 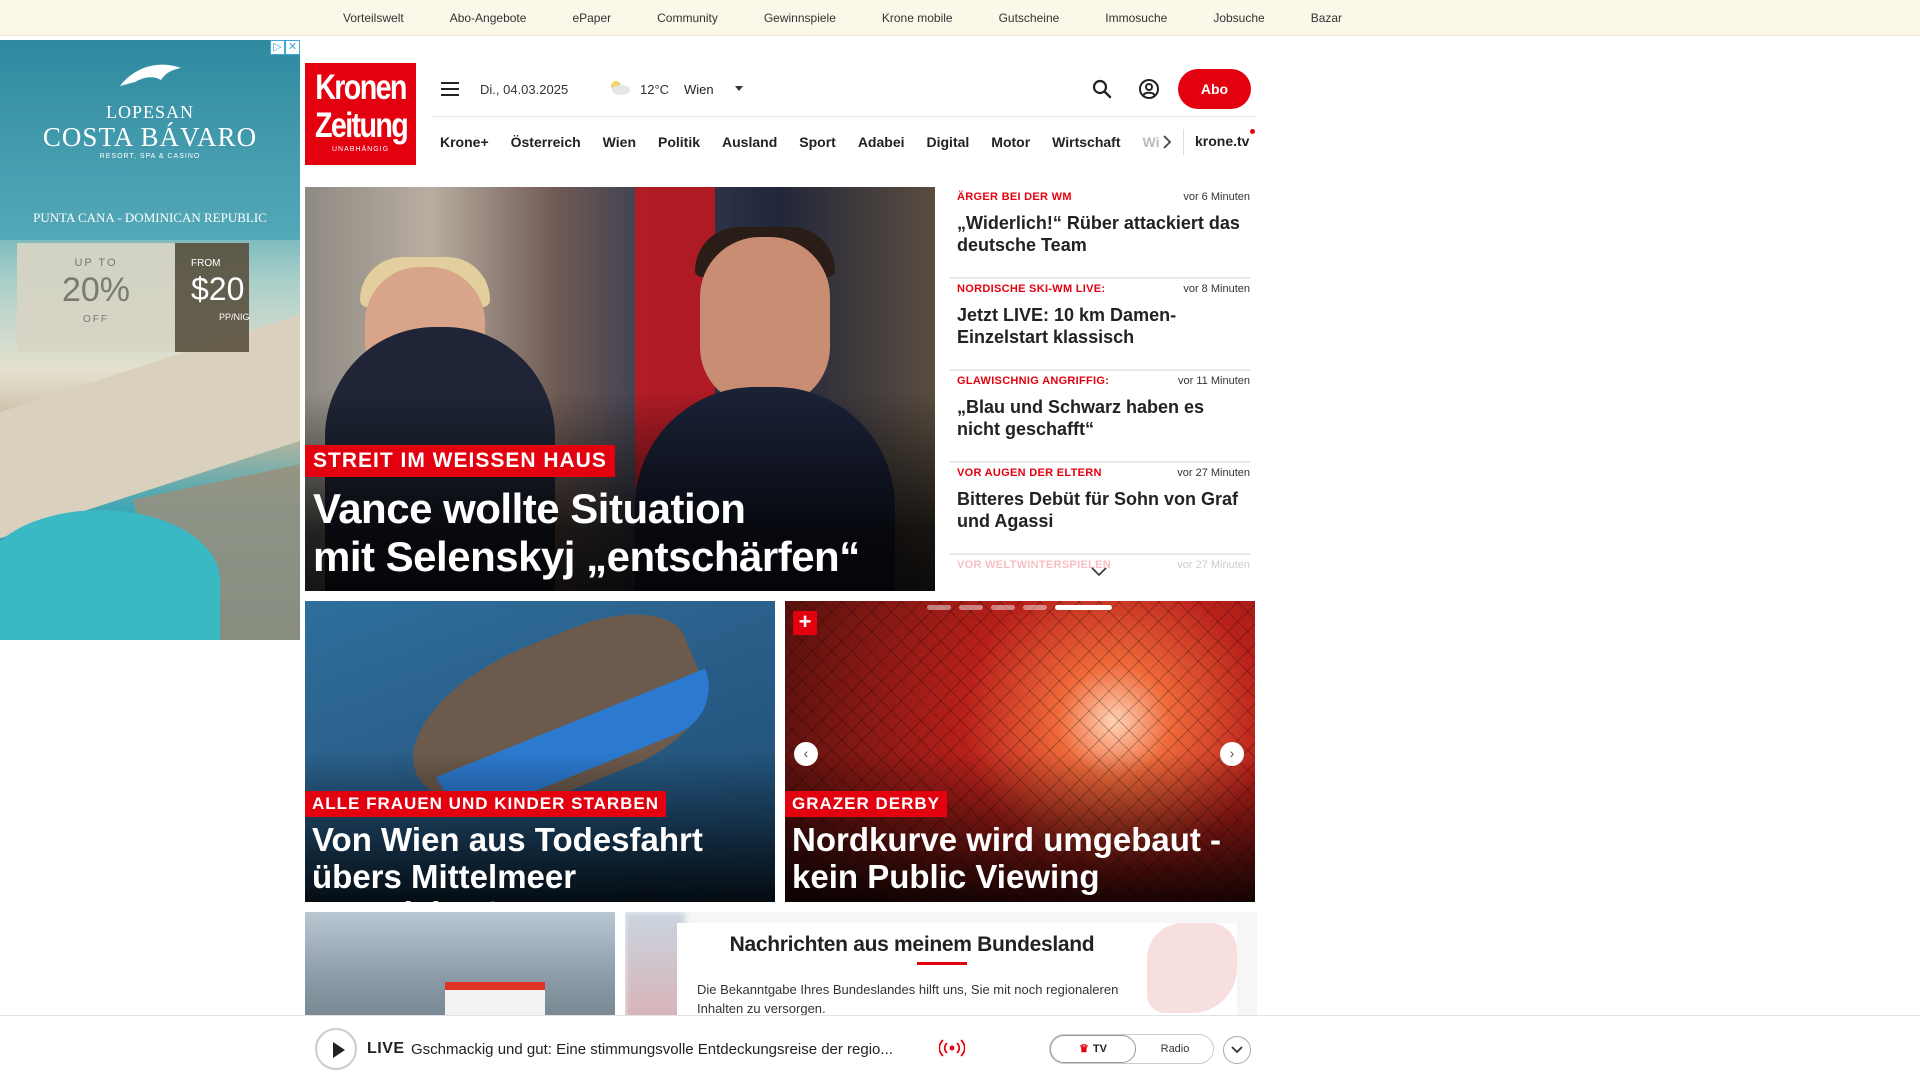 I want to click on hero-kicker: STREIT IM WEISSEN HAUS, so click(x=460, y=461).